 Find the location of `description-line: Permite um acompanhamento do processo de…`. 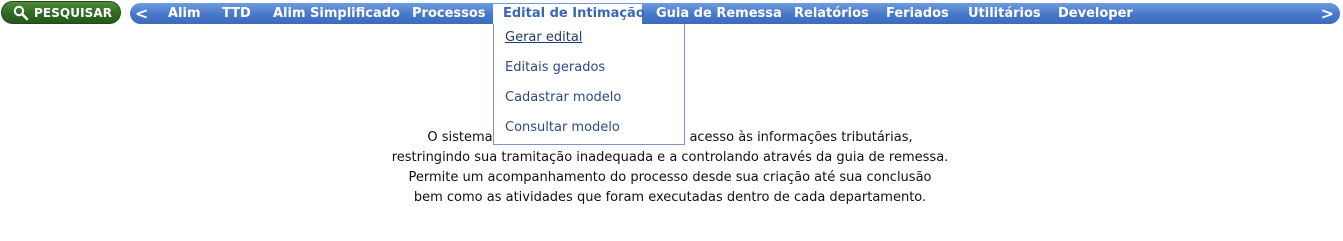

description-line: Permite um acompanhamento do processo de… is located at coordinates (670, 177).